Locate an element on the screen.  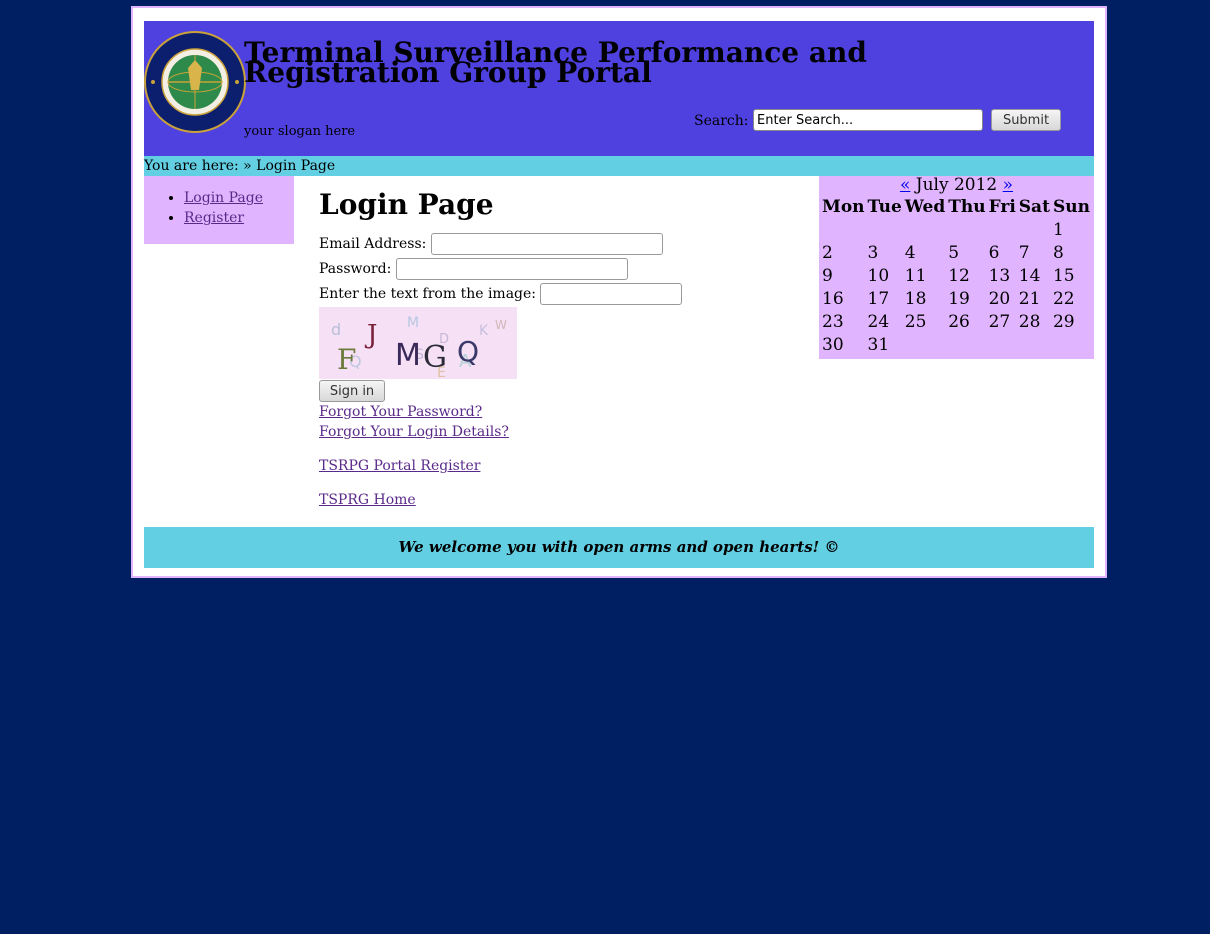
calendar-day: 6 is located at coordinates (994, 253).